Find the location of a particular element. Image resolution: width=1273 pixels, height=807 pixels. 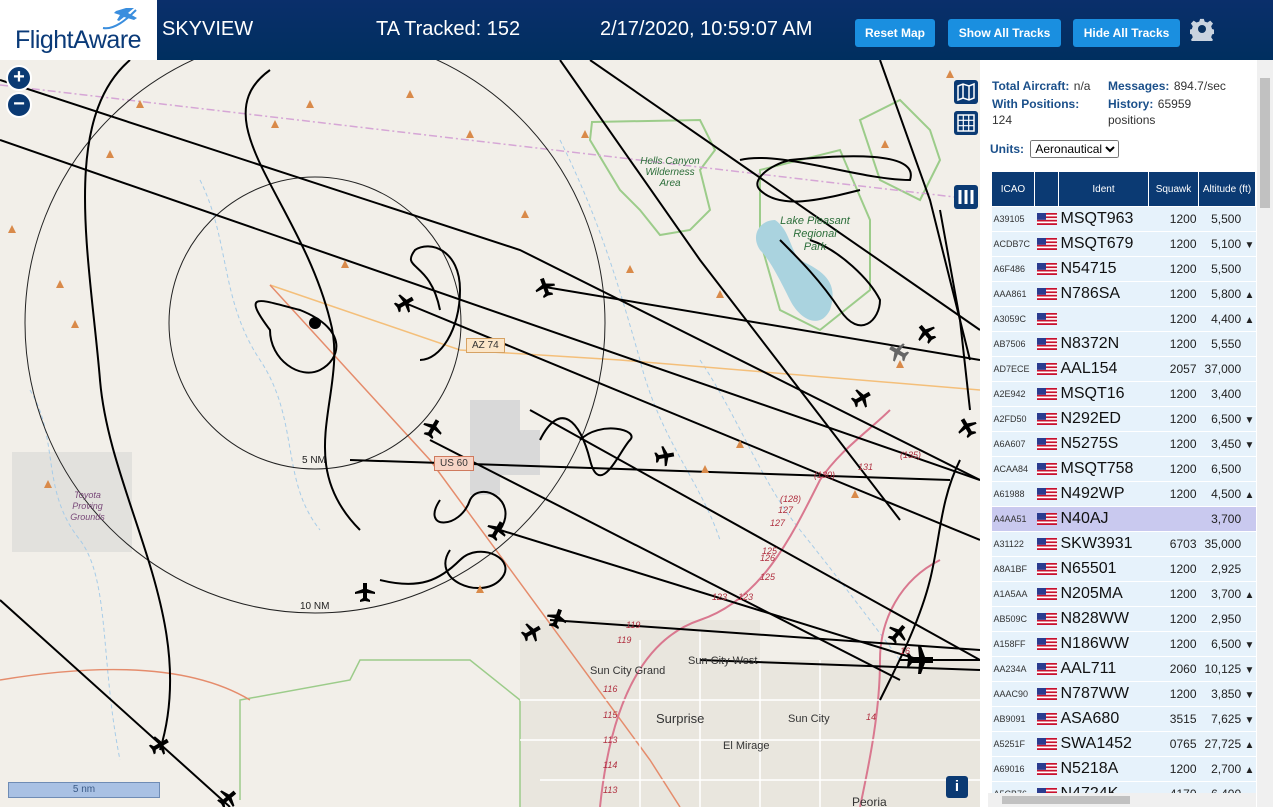

horizontal-scrollbar is located at coordinates (1122, 800).